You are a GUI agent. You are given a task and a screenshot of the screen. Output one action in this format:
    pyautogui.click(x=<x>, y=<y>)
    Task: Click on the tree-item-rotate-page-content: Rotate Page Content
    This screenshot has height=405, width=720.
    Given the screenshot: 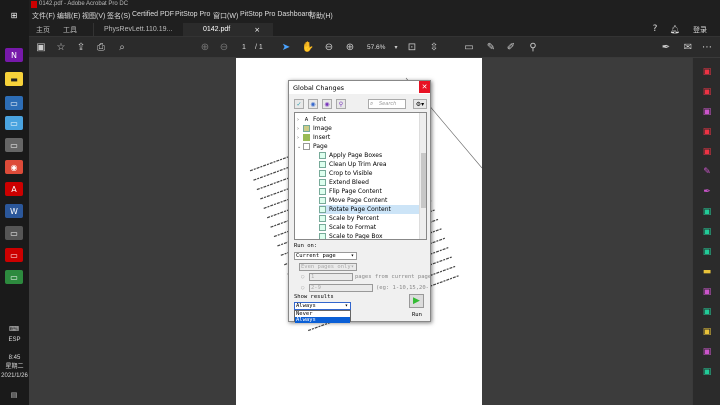 What is the action you would take?
    pyautogui.click(x=369, y=209)
    